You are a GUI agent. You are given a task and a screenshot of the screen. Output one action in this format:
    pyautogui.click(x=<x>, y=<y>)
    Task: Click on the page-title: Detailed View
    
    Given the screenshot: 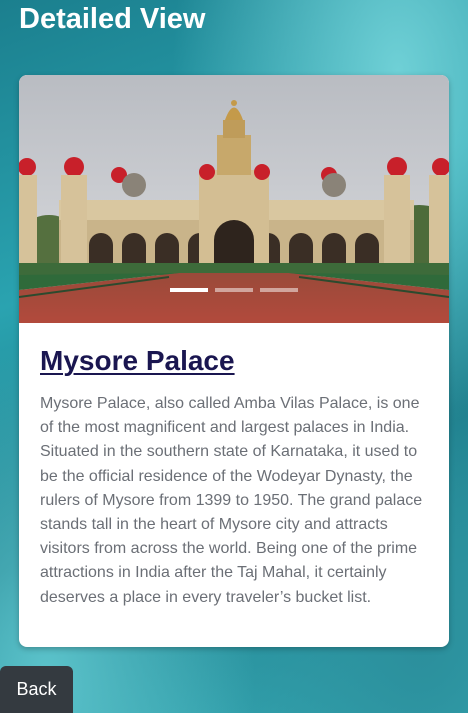 What is the action you would take?
    pyautogui.click(x=112, y=19)
    